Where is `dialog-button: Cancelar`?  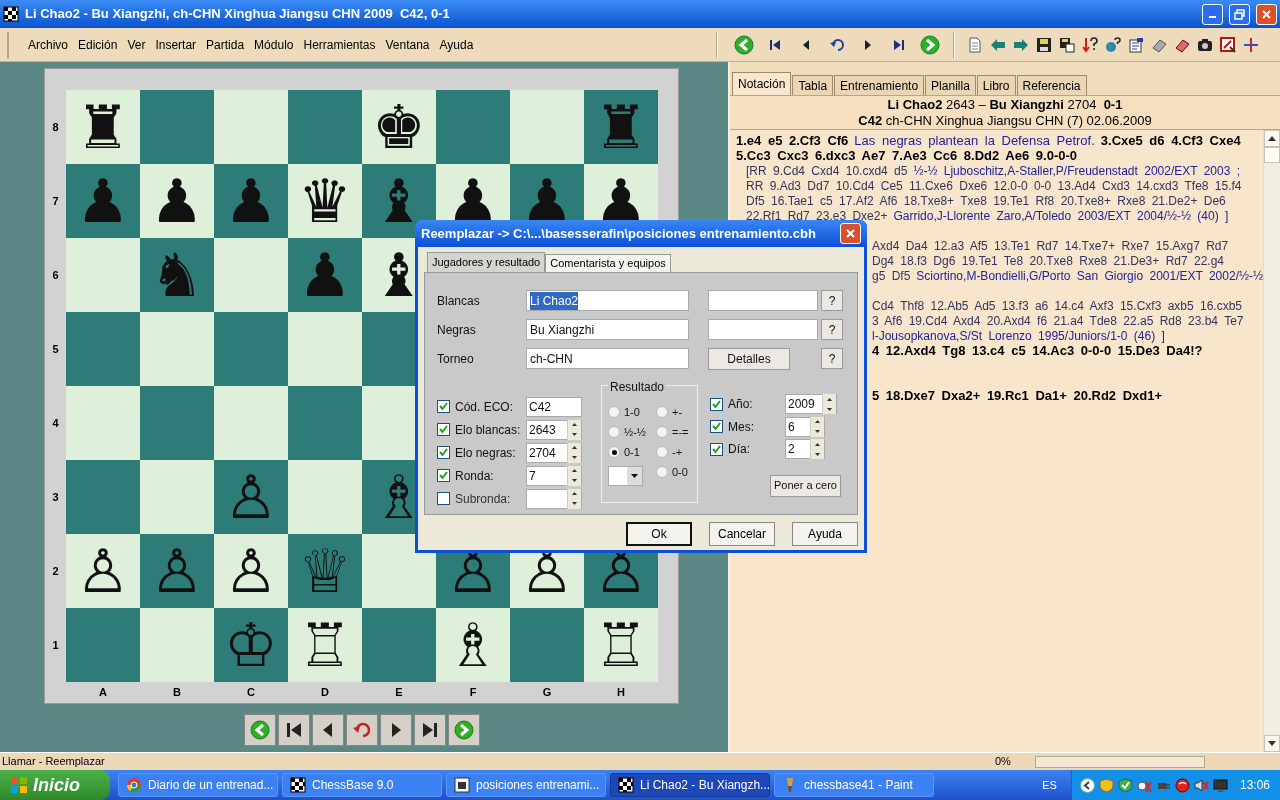
dialog-button: Cancelar is located at coordinates (742, 534).